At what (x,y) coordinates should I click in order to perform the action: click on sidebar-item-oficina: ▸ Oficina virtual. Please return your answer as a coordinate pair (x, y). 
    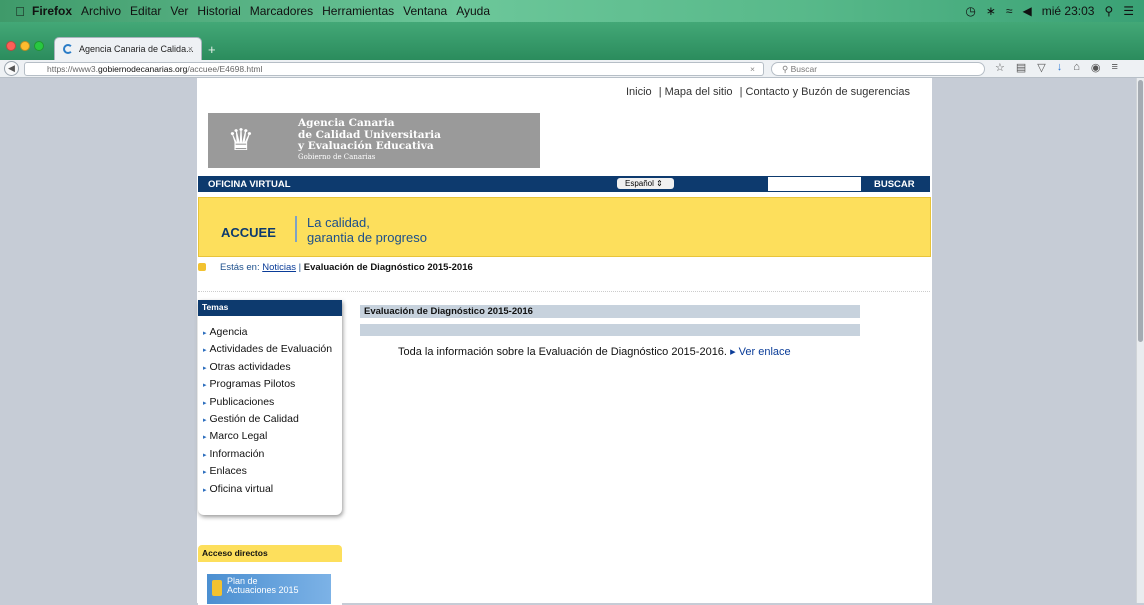
    Looking at the image, I should click on (272, 490).